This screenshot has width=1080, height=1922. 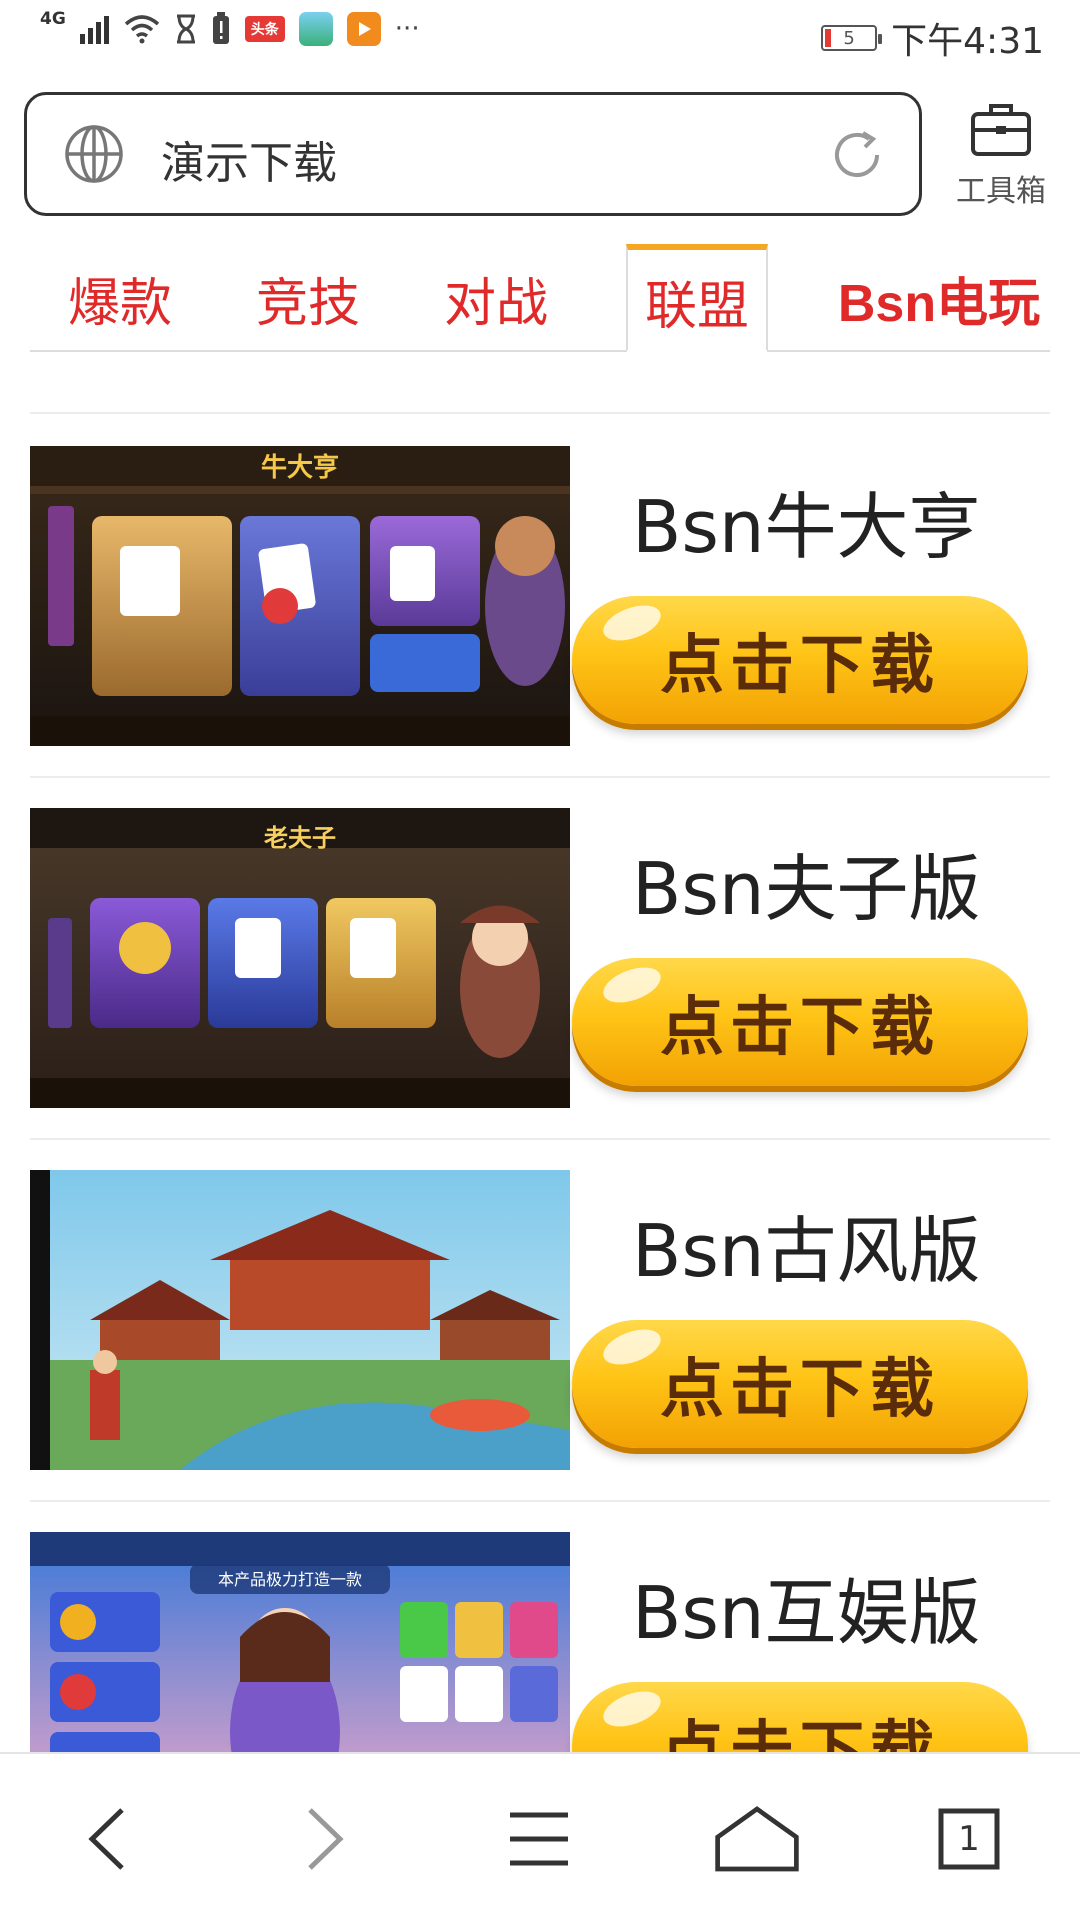 What do you see at coordinates (857, 155) in the screenshot?
I see `reload-icon` at bounding box center [857, 155].